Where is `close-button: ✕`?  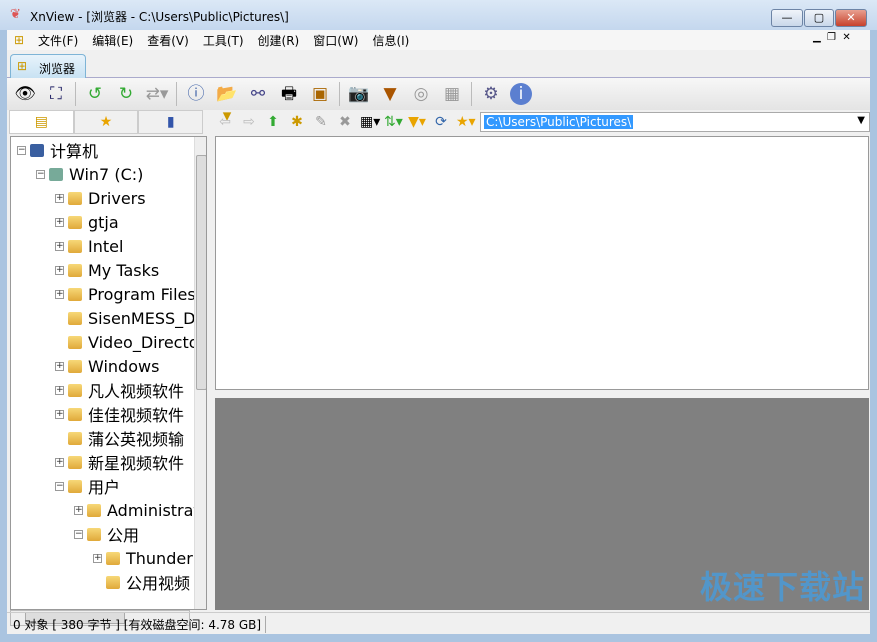 close-button: ✕ is located at coordinates (851, 18).